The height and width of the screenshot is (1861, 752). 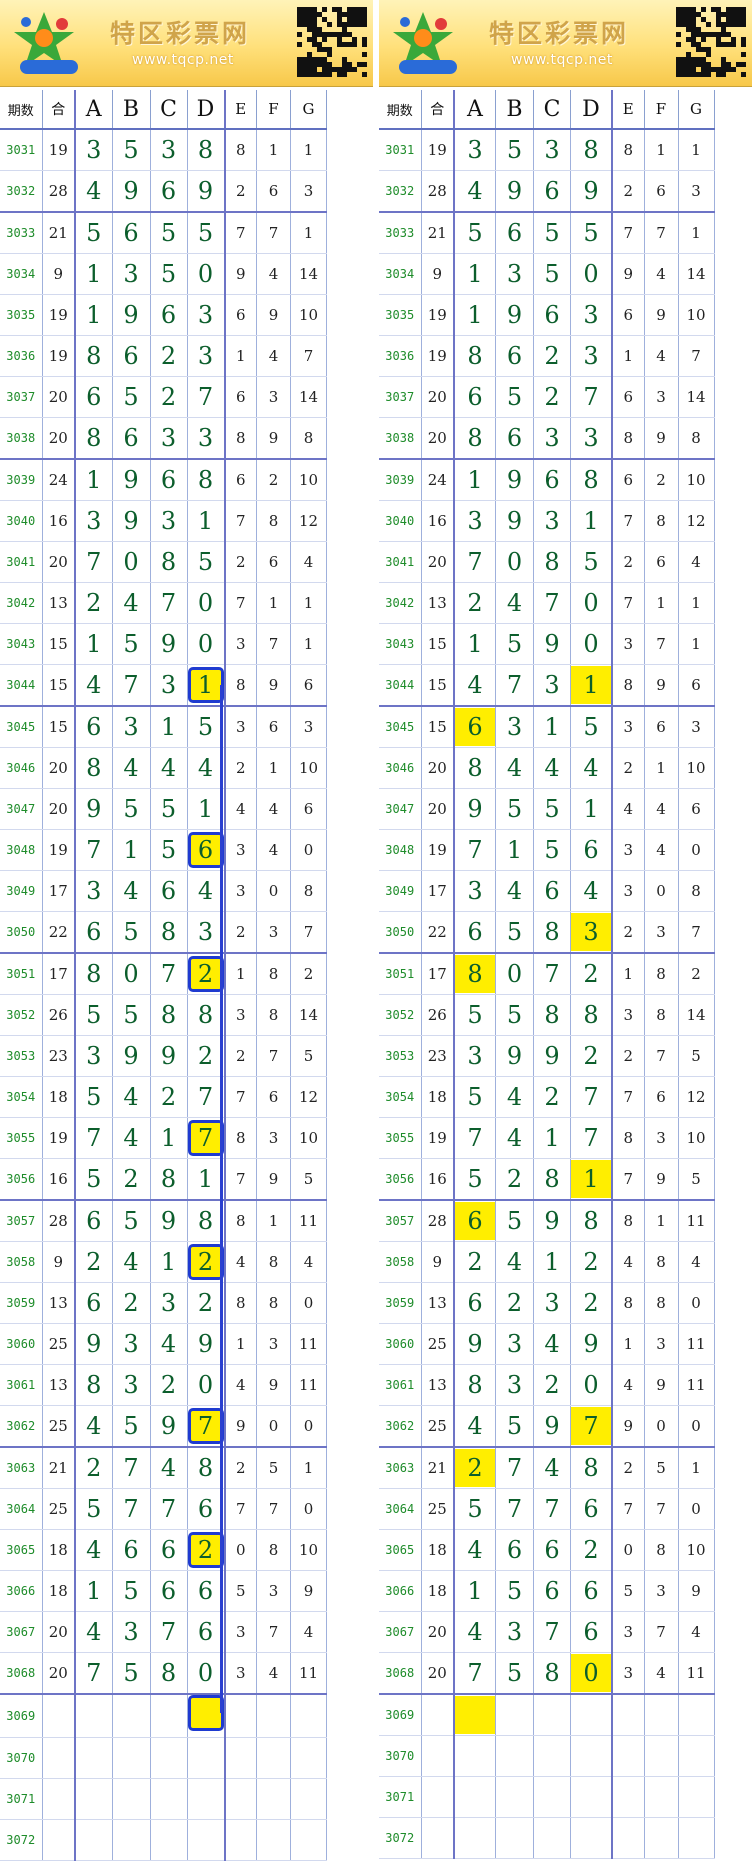 What do you see at coordinates (696, 315) in the screenshot?
I see `cell-g: 10` at bounding box center [696, 315].